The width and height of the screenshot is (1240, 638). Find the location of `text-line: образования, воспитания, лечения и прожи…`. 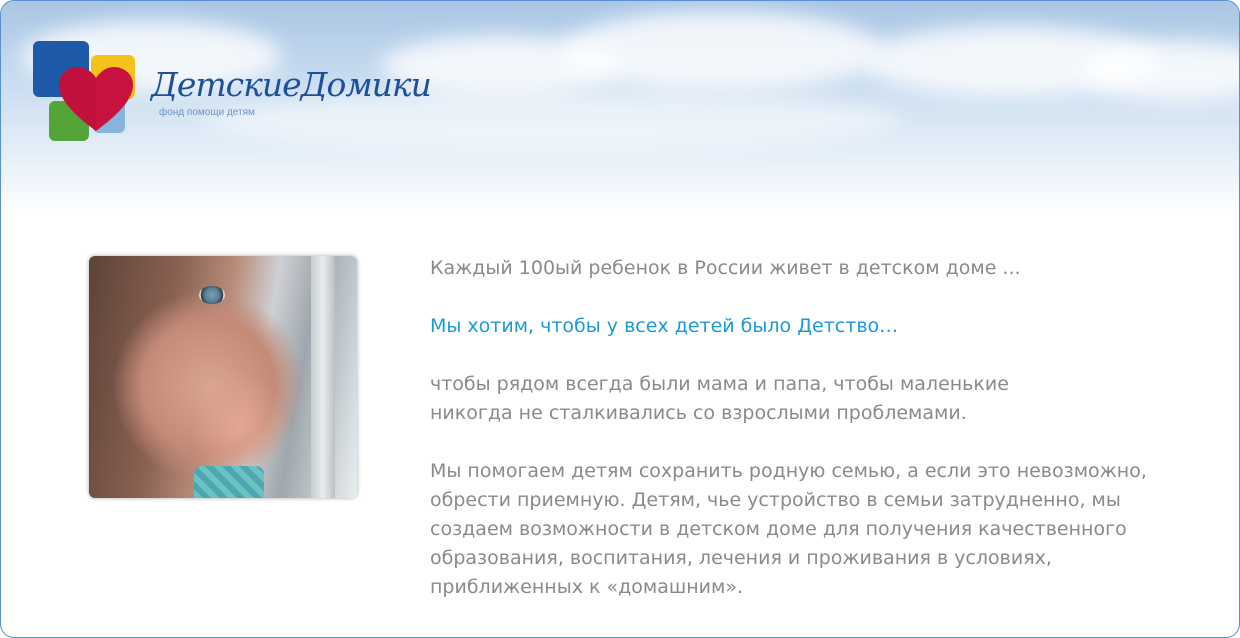

text-line: образования, воспитания, лечения и прожи… is located at coordinates (741, 558).